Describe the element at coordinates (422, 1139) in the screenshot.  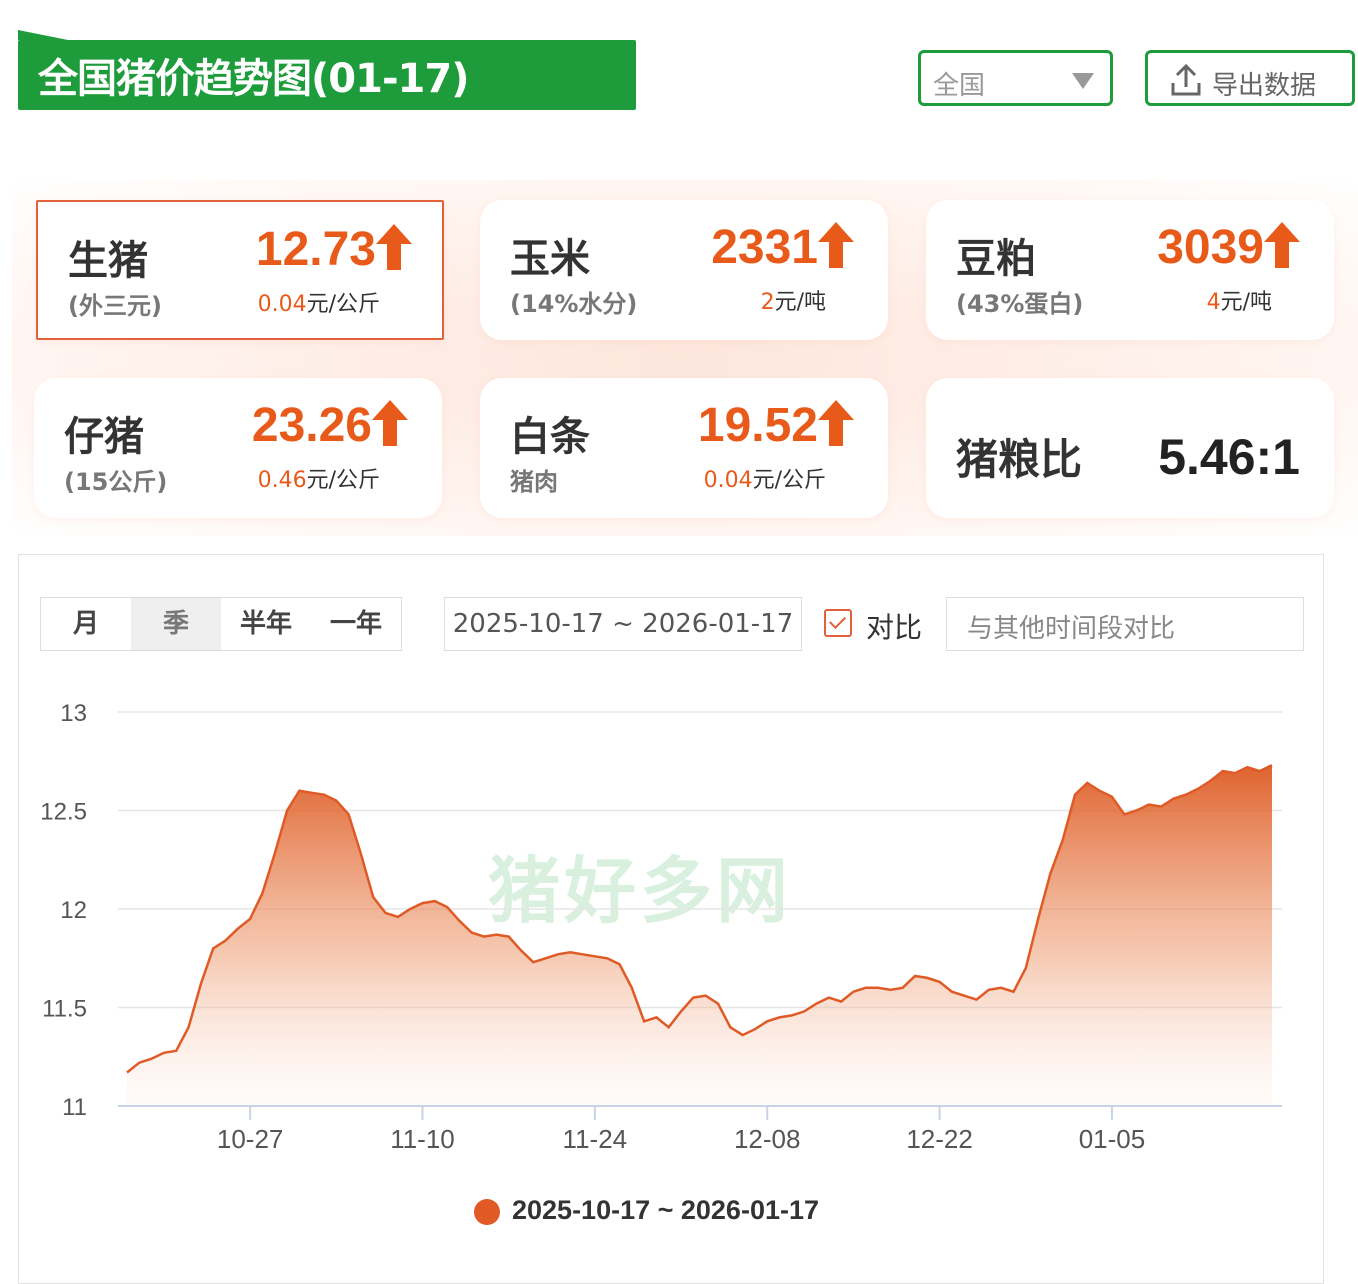
I see `x-tick-label: 11-10` at that location.